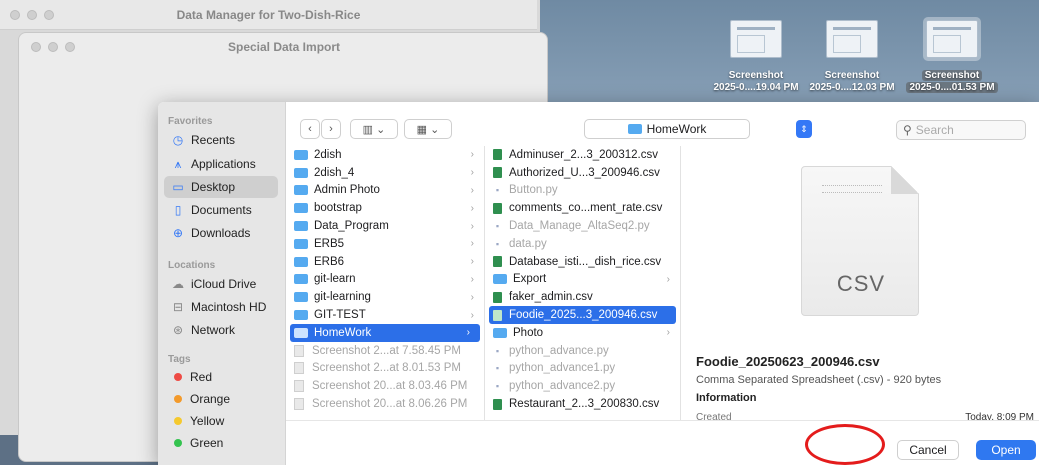  What do you see at coordinates (952, 87) in the screenshot?
I see `screenshot-date: 2025-0....01.53 PM` at bounding box center [952, 87].